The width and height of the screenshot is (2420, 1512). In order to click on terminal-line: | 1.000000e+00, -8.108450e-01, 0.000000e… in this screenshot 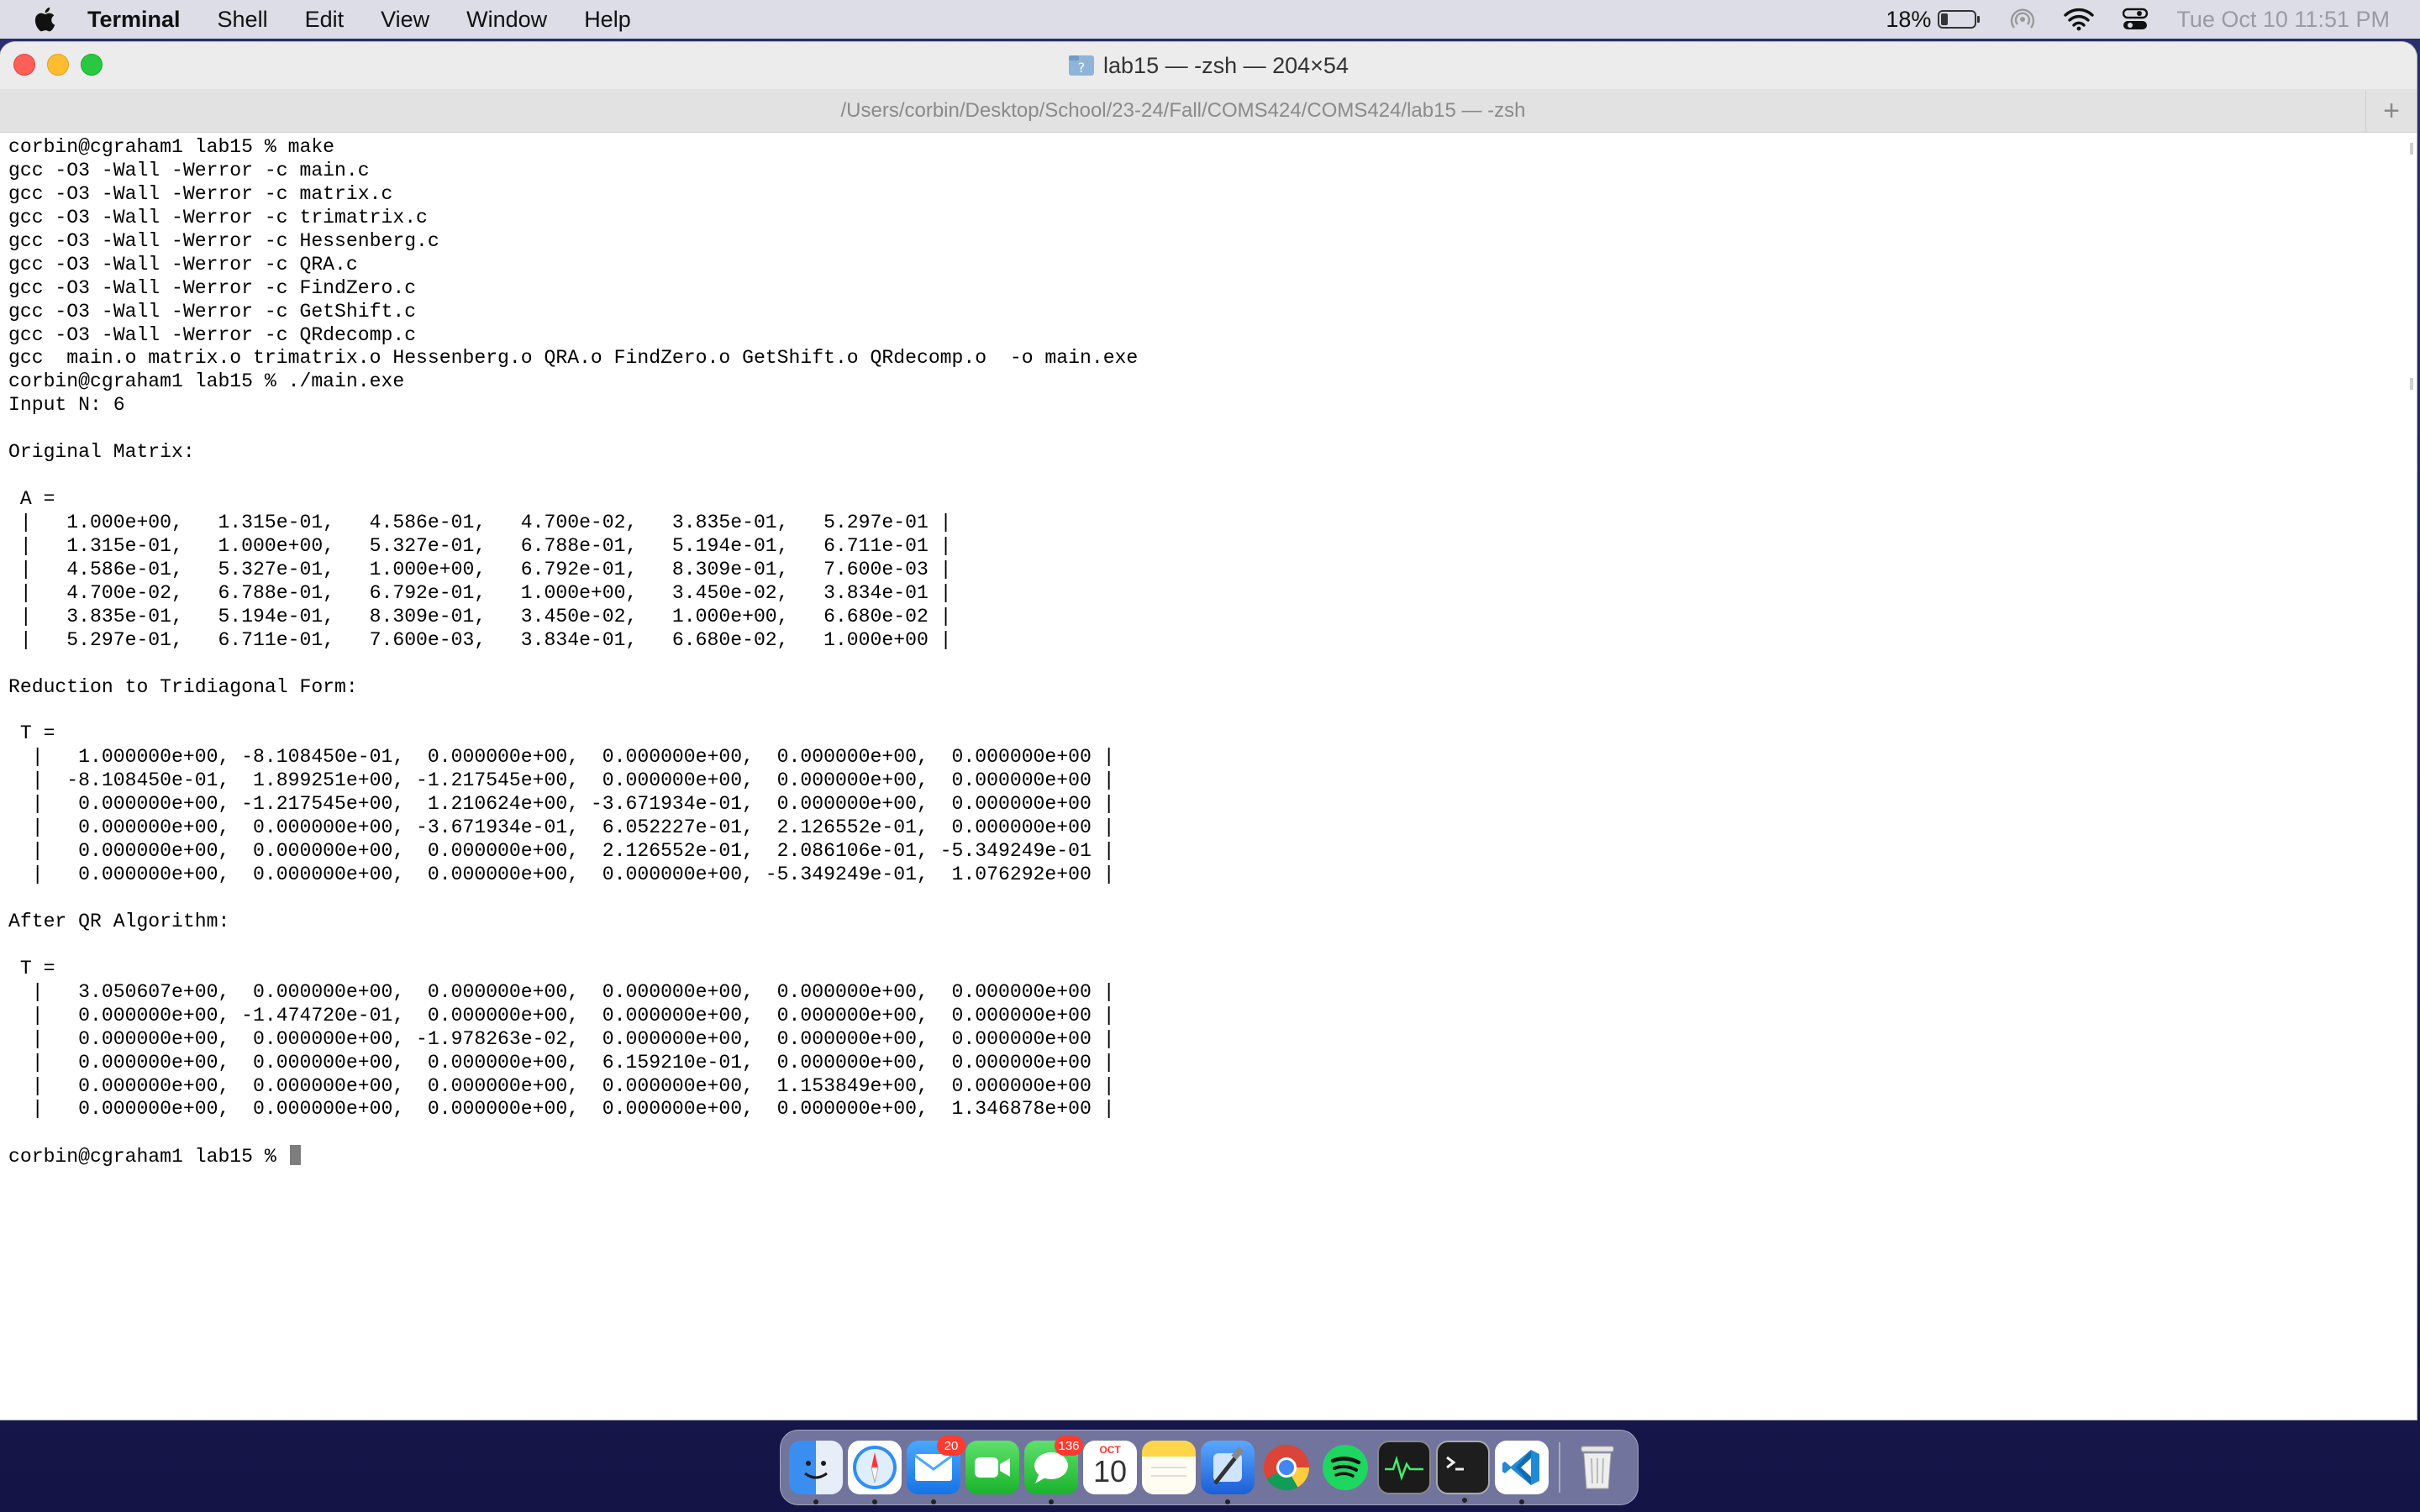, I will do `click(561, 757)`.